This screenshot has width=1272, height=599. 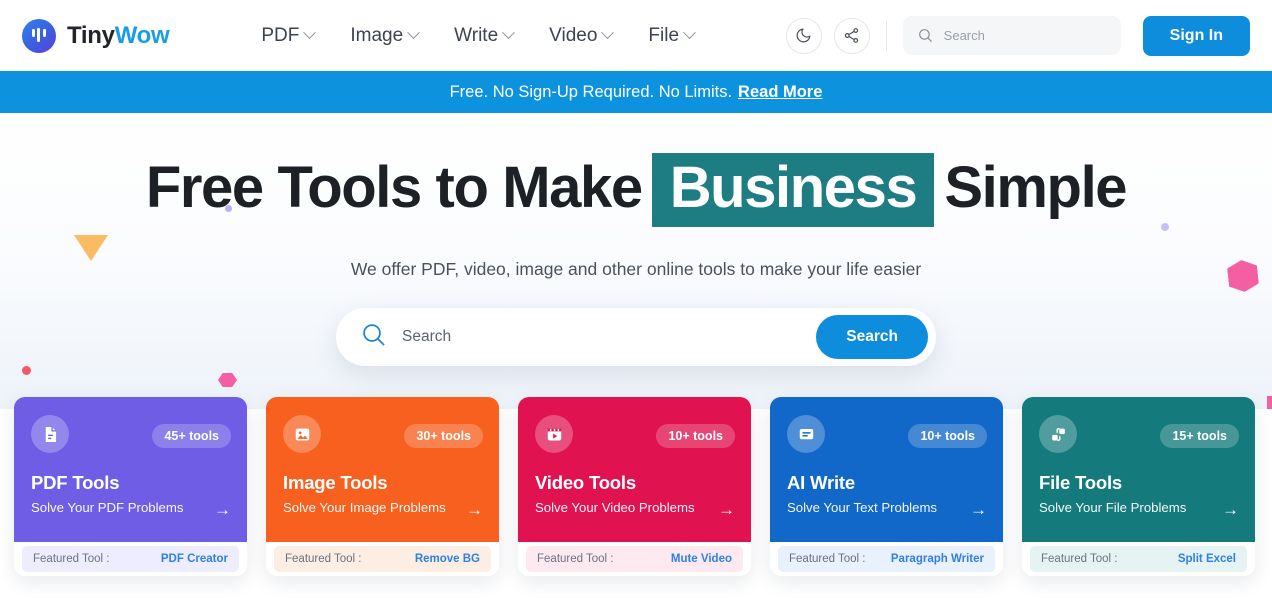 What do you see at coordinates (394, 187) in the screenshot?
I see `headline-part-1: Free Tools to Make` at bounding box center [394, 187].